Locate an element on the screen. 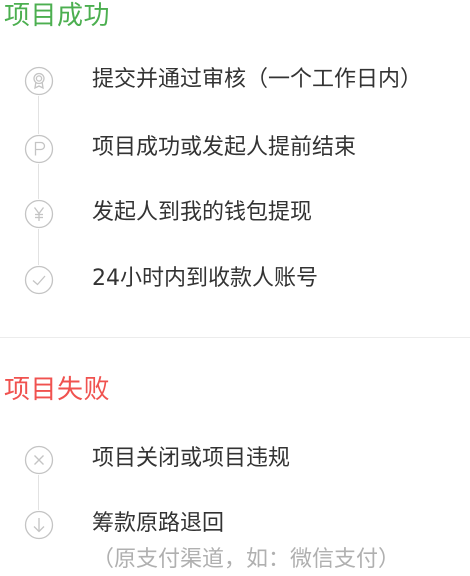 Image resolution: width=470 pixels, height=576 pixels. checkmark-icon is located at coordinates (39, 280).